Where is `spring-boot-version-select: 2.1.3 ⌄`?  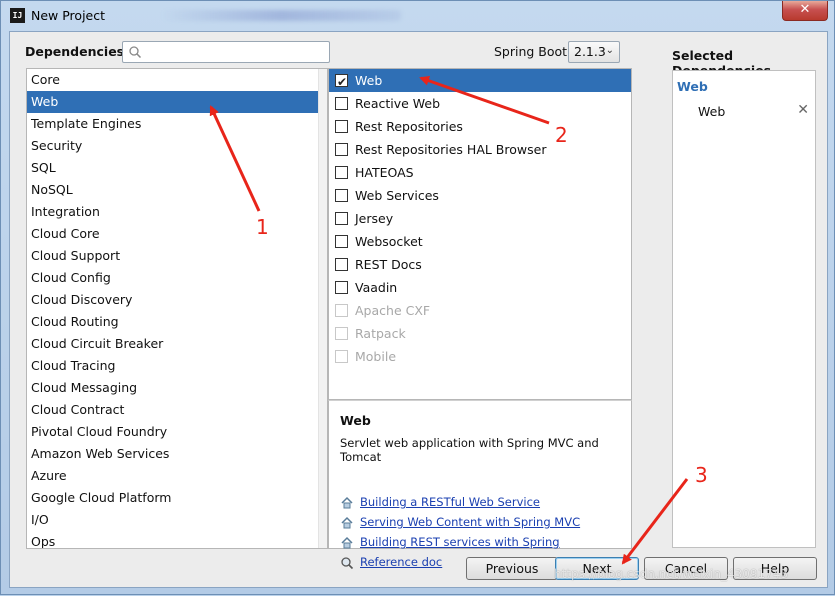
spring-boot-version-select: 2.1.3 ⌄ is located at coordinates (594, 52).